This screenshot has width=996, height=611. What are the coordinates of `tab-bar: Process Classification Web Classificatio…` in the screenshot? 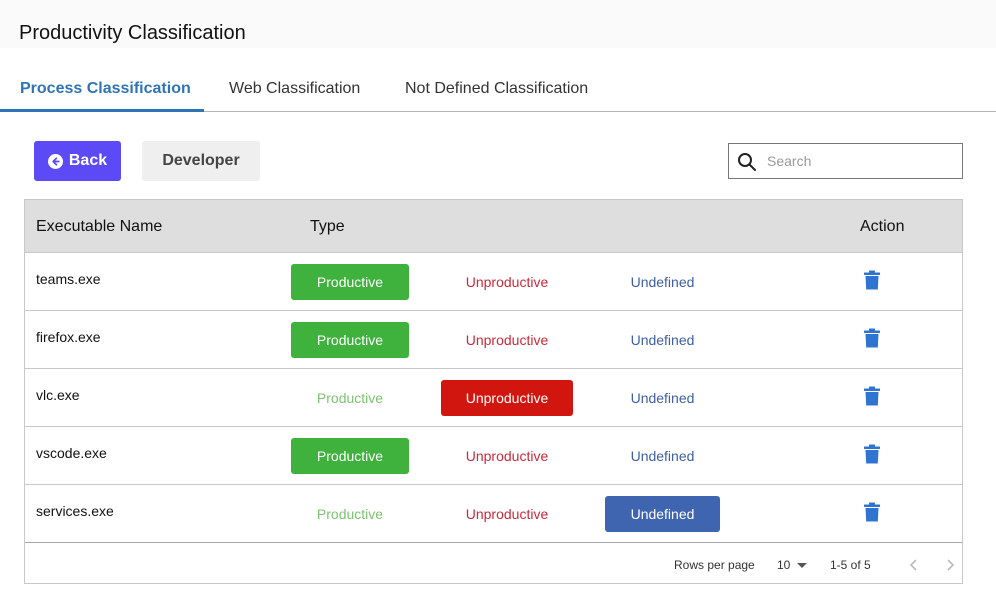 It's located at (498, 92).